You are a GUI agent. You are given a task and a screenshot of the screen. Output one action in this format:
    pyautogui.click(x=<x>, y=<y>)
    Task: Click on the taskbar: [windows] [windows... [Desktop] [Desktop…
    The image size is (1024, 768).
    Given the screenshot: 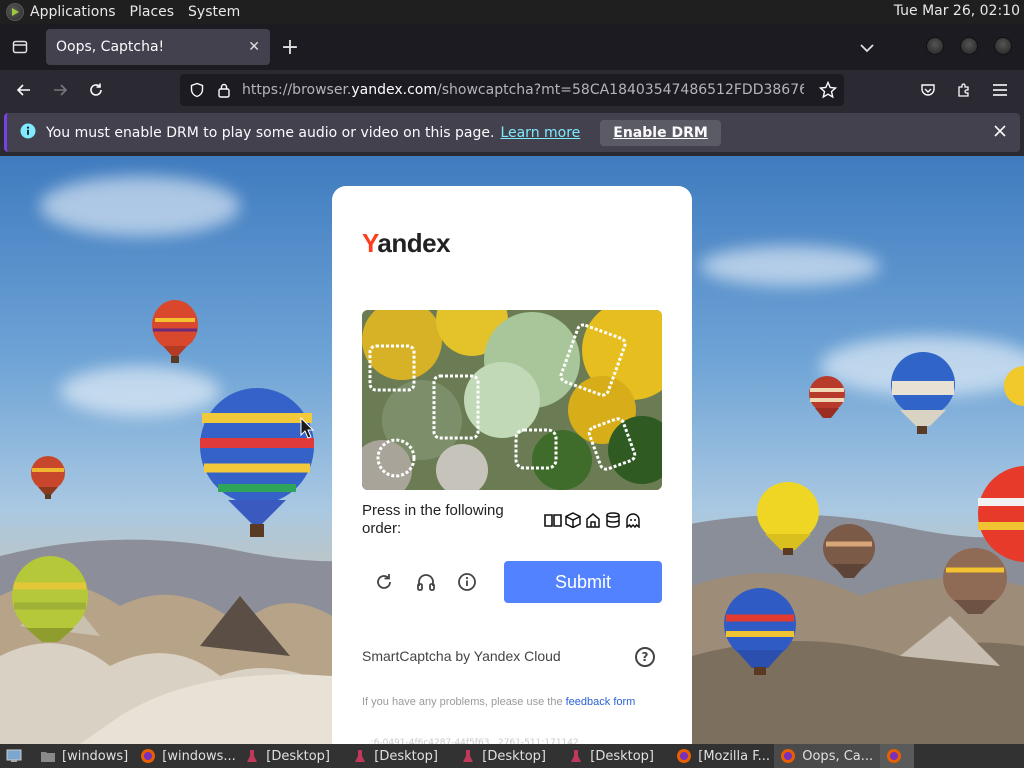 What is the action you would take?
    pyautogui.click(x=512, y=756)
    